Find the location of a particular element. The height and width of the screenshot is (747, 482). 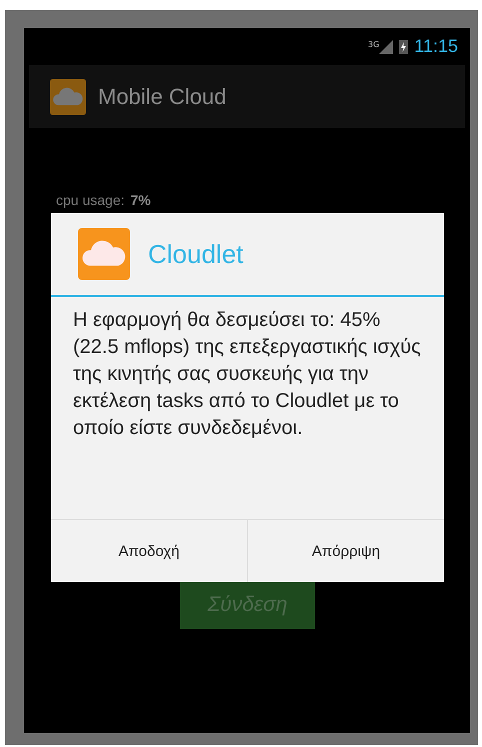

app-icon is located at coordinates (68, 96).